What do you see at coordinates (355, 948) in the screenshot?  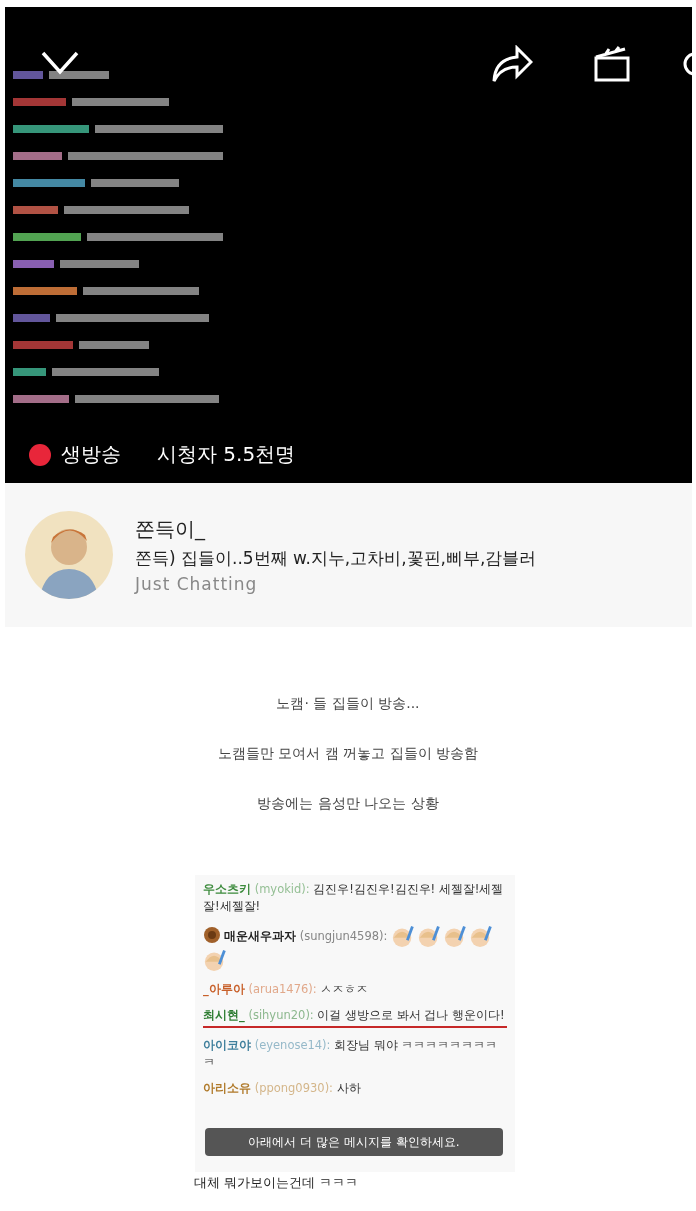 I see `chat-message: 매운새우과자 (sungjun4598):` at bounding box center [355, 948].